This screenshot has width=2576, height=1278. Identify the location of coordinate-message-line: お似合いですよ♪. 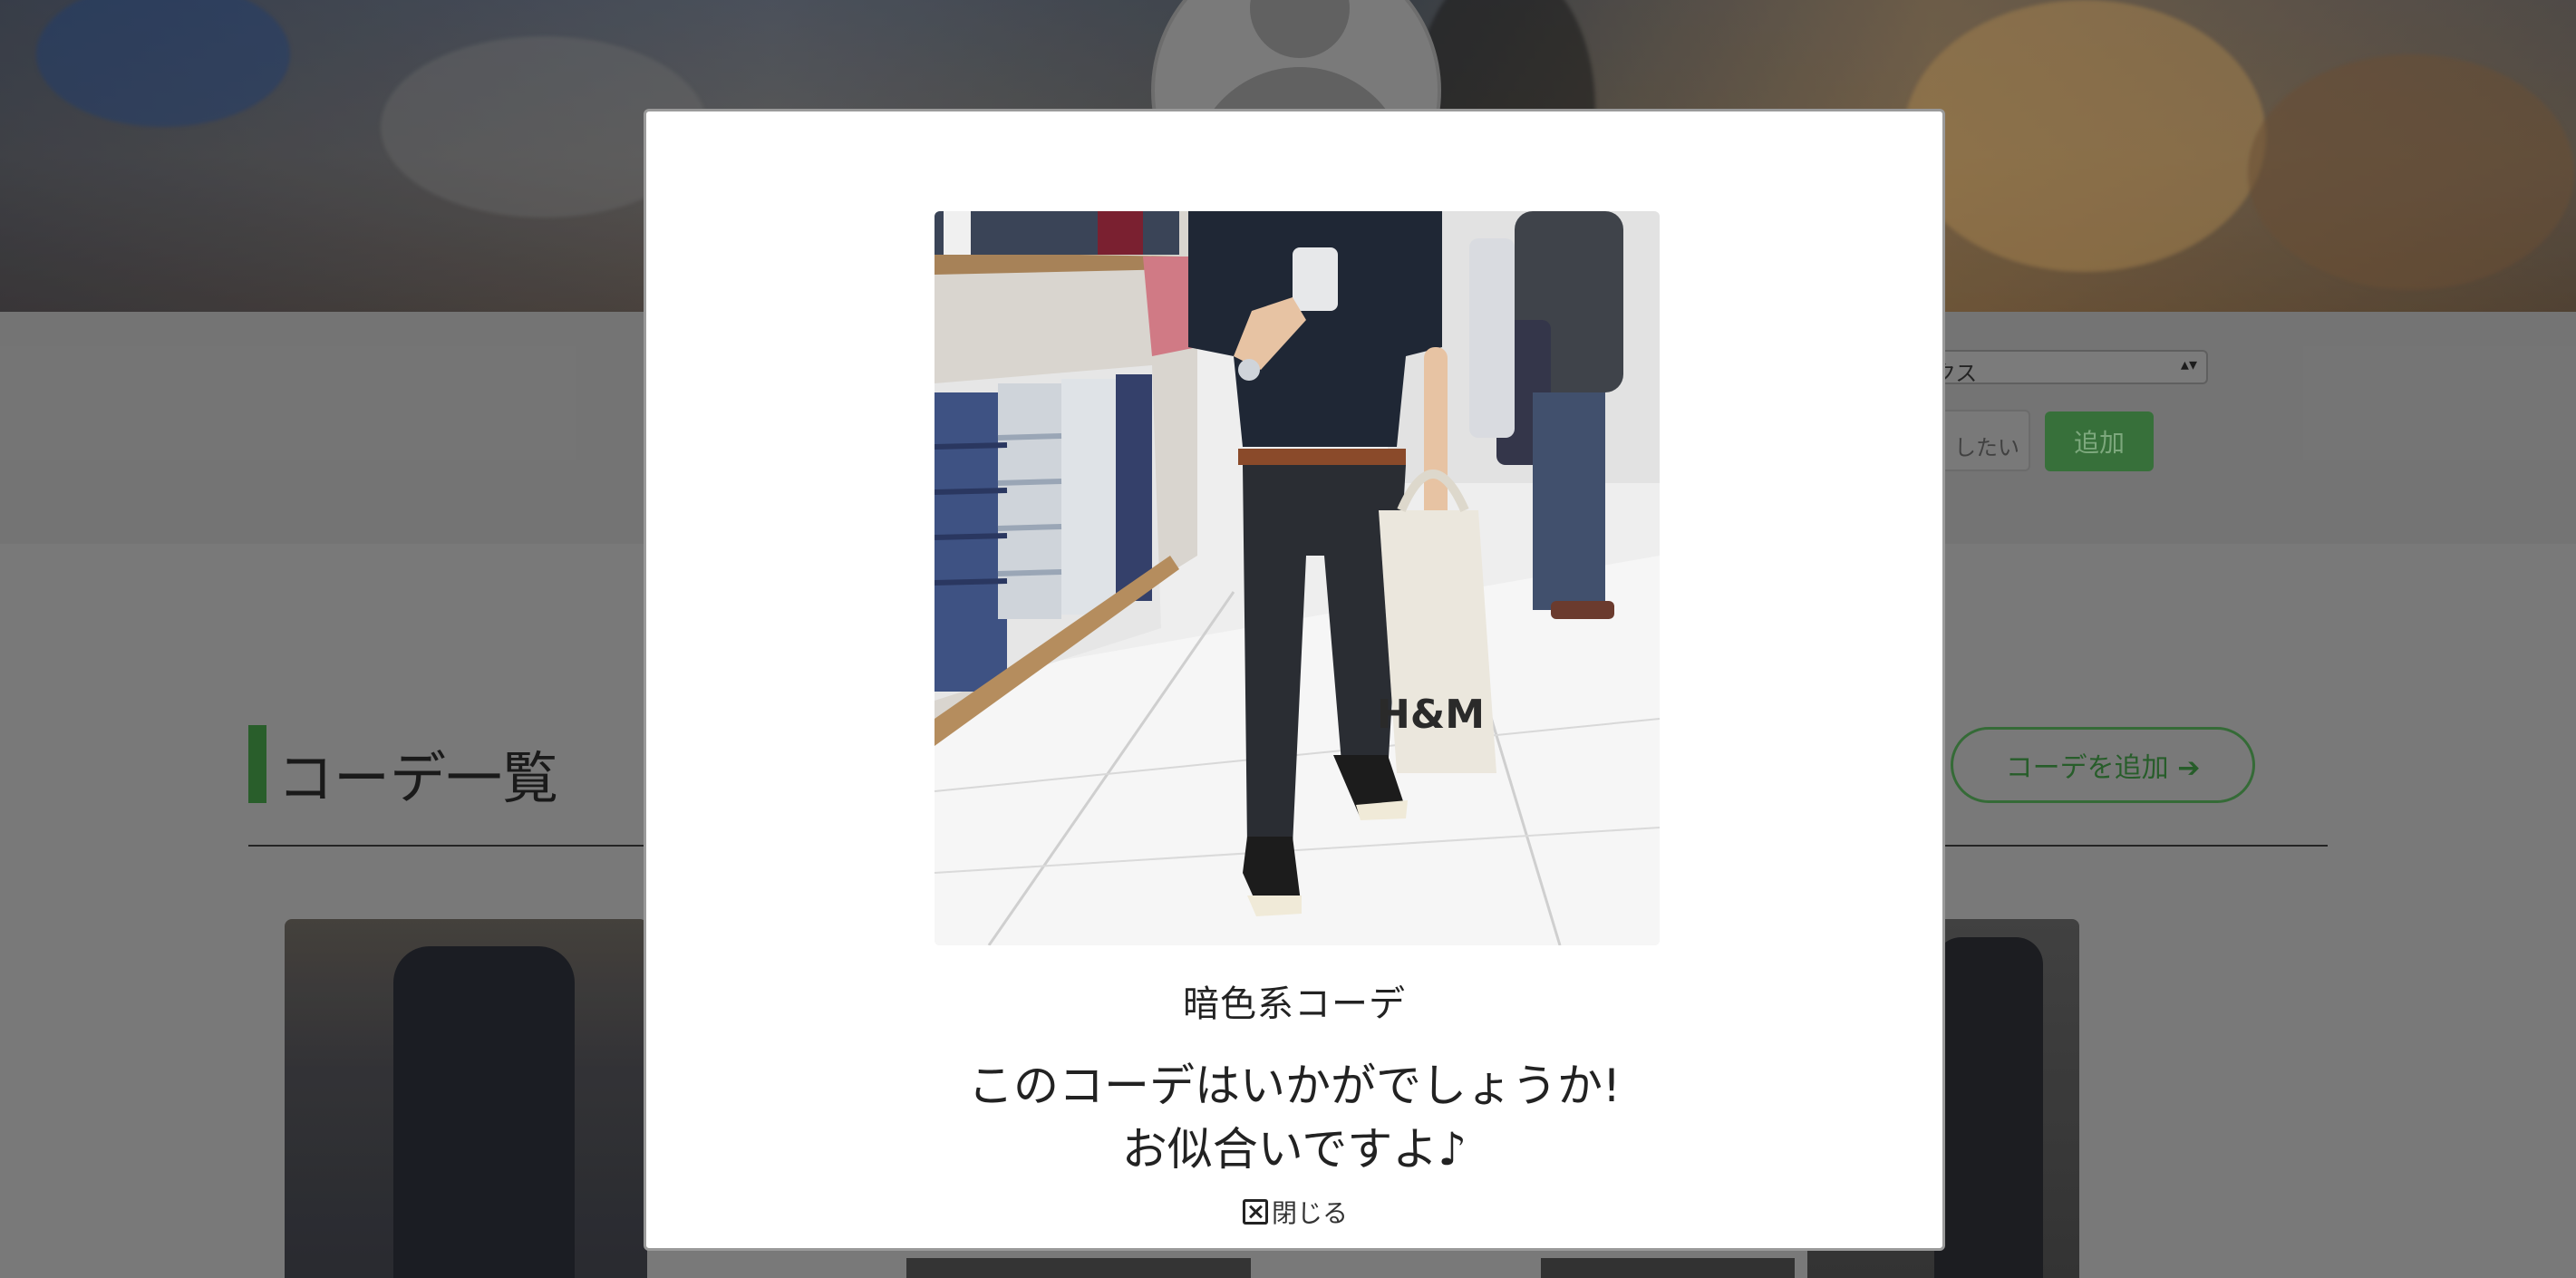
(1294, 1149).